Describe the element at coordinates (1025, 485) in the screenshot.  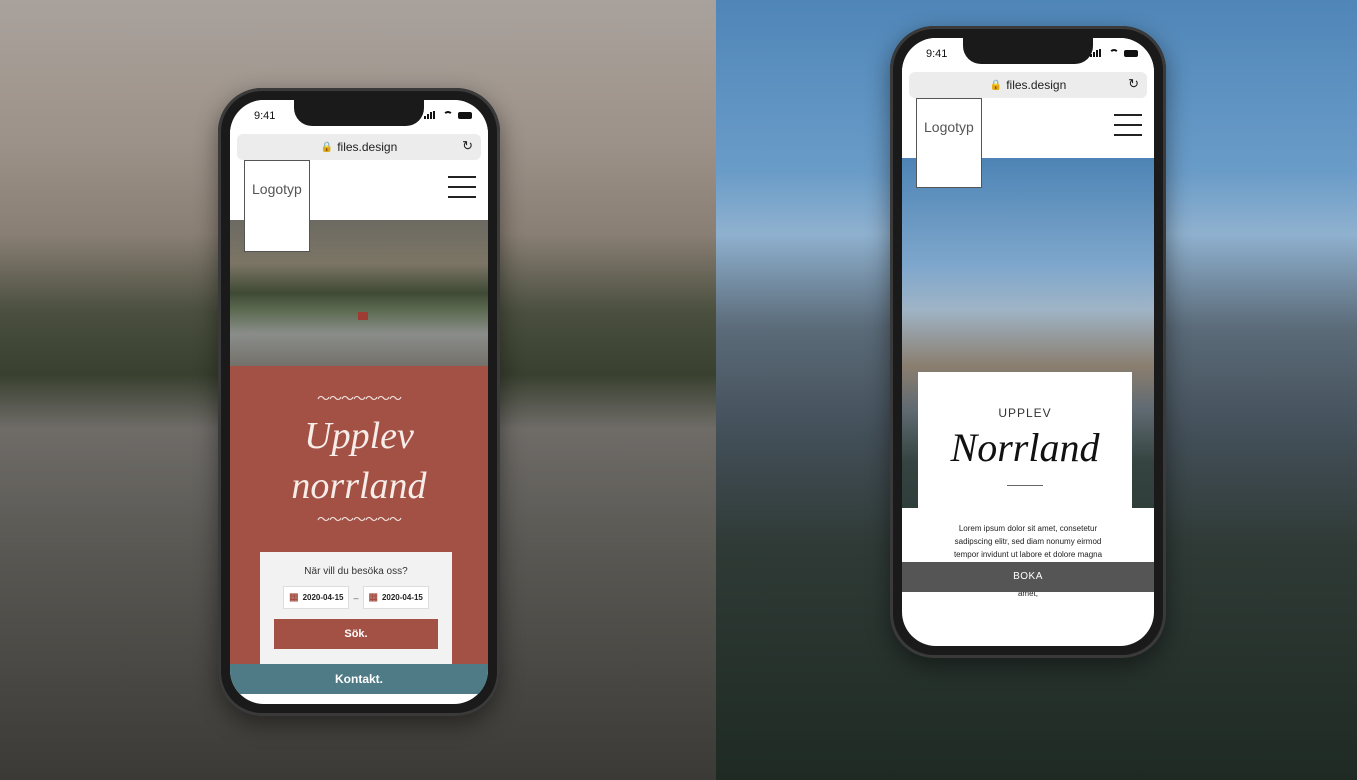
I see `card-divider` at that location.